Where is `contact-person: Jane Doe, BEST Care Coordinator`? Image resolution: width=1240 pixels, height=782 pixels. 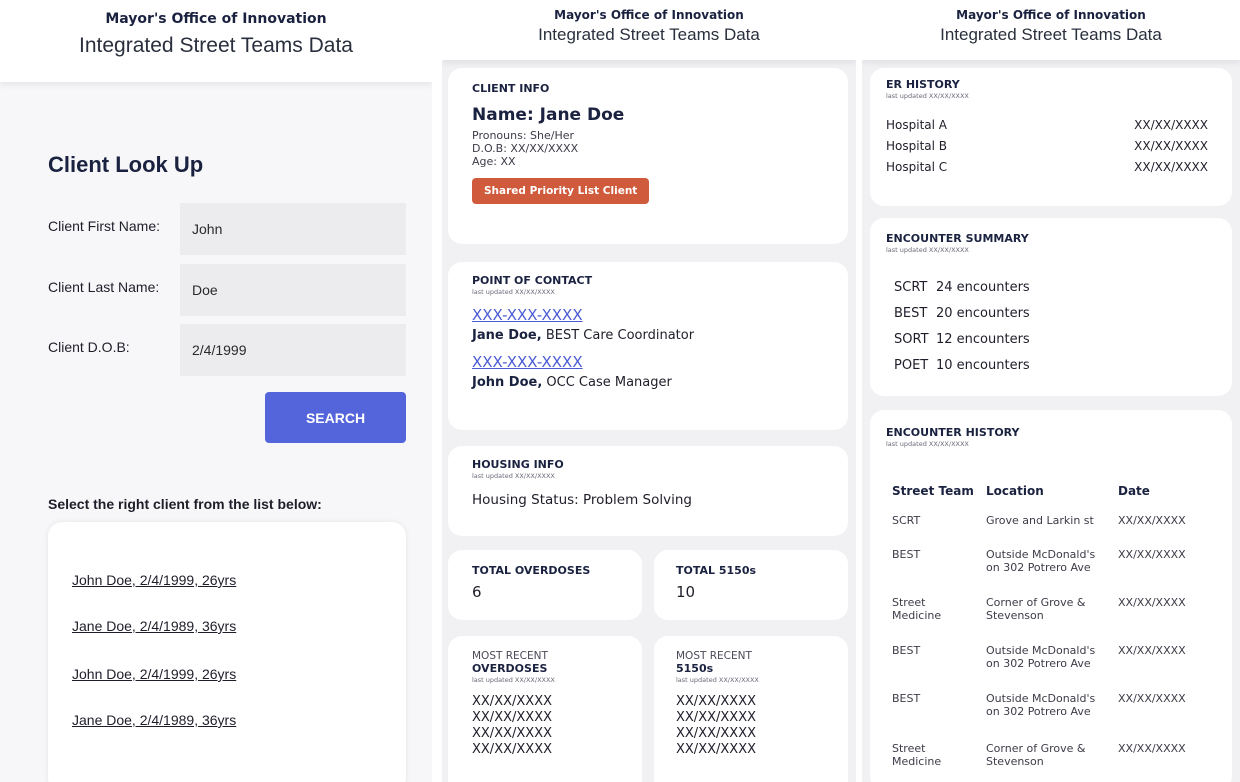 contact-person: Jane Doe, BEST Care Coordinator is located at coordinates (648, 335).